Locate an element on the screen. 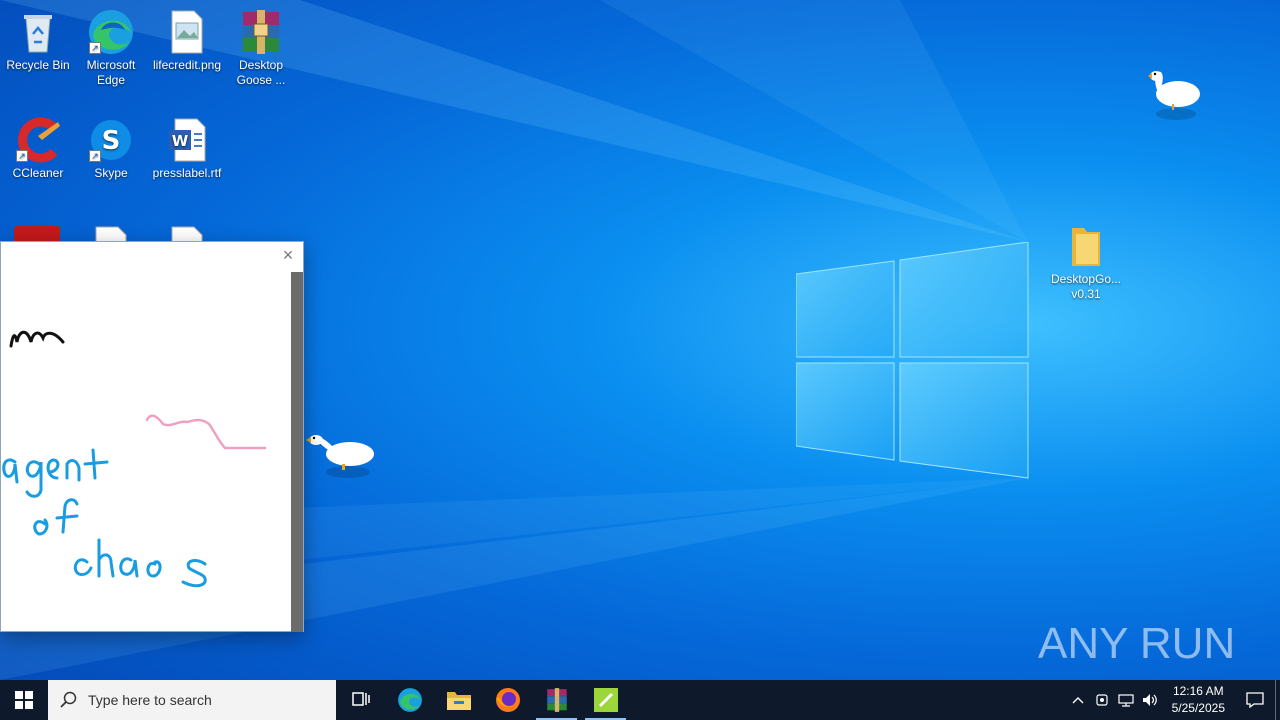  desktop-icon-presslabel: W presslabel.rtf is located at coordinates (187, 148).